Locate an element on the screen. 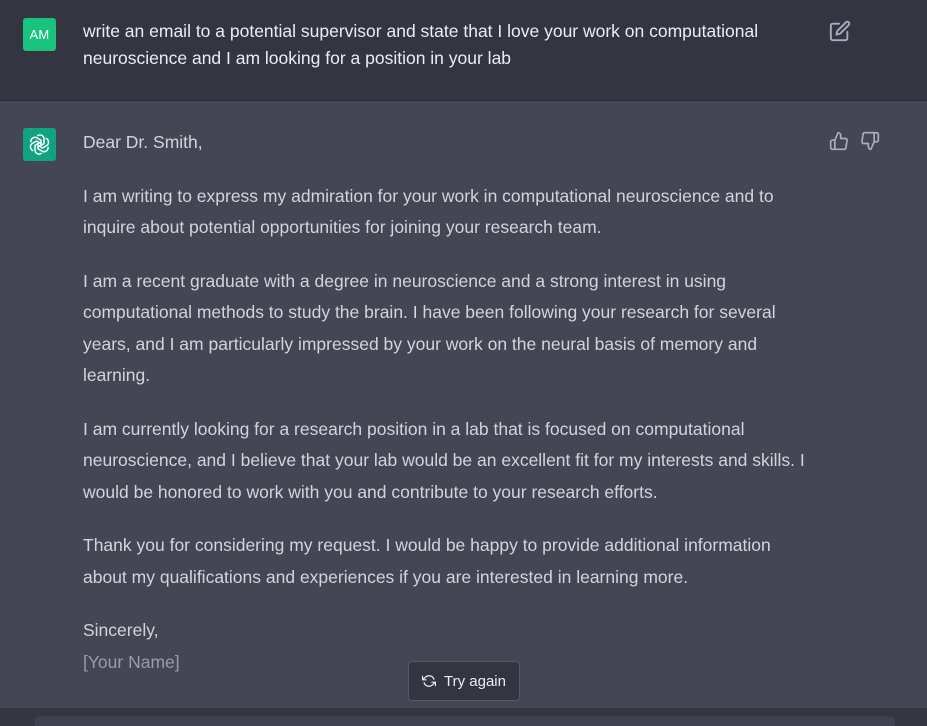  thumbs-up-button is located at coordinates (840, 142).